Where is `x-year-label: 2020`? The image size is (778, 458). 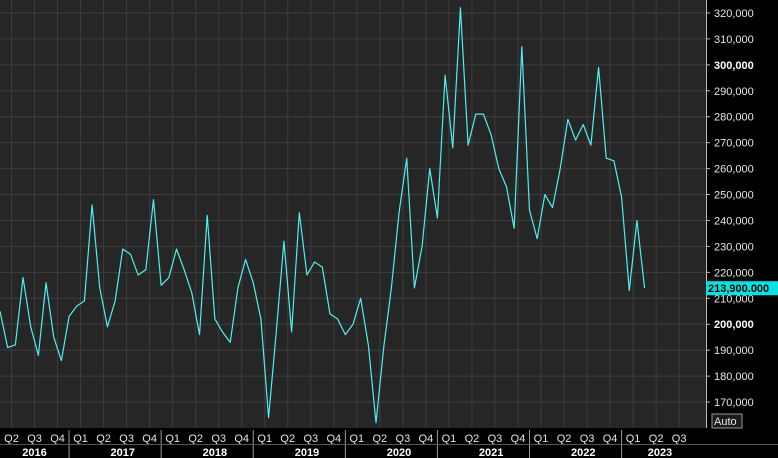 x-year-label: 2020 is located at coordinates (399, 452).